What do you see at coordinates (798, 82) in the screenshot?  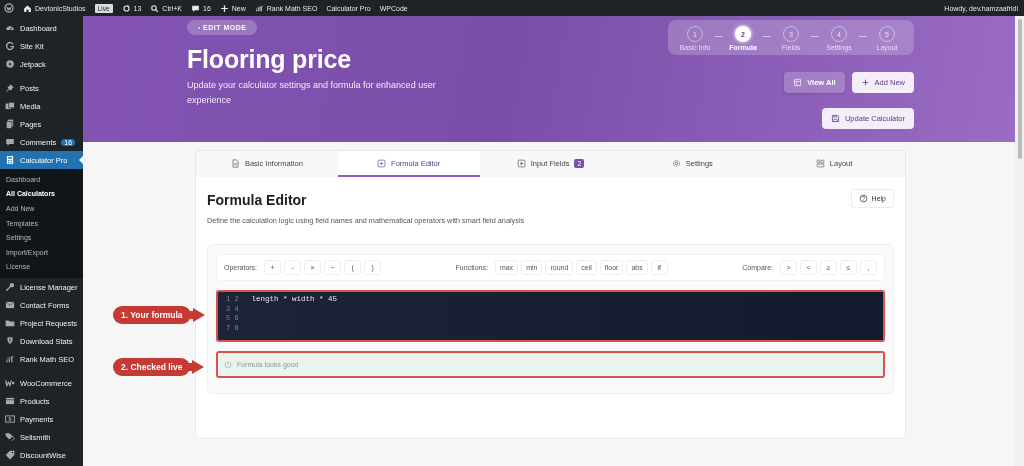 I see `table-icon` at bounding box center [798, 82].